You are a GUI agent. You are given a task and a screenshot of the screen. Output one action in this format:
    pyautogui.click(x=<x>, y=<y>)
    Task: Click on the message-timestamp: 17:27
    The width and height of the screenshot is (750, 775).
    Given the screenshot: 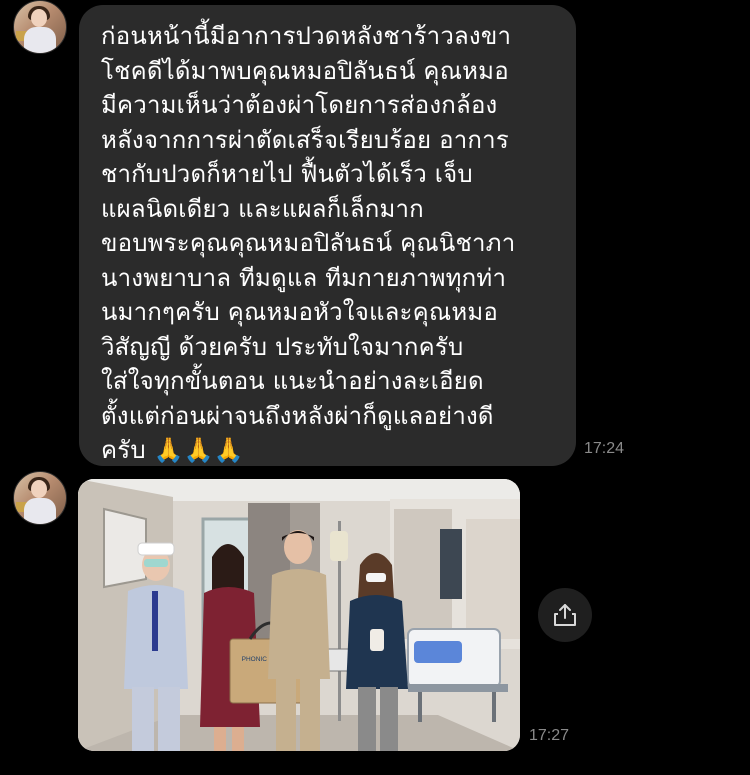 What is the action you would take?
    pyautogui.click(x=549, y=735)
    